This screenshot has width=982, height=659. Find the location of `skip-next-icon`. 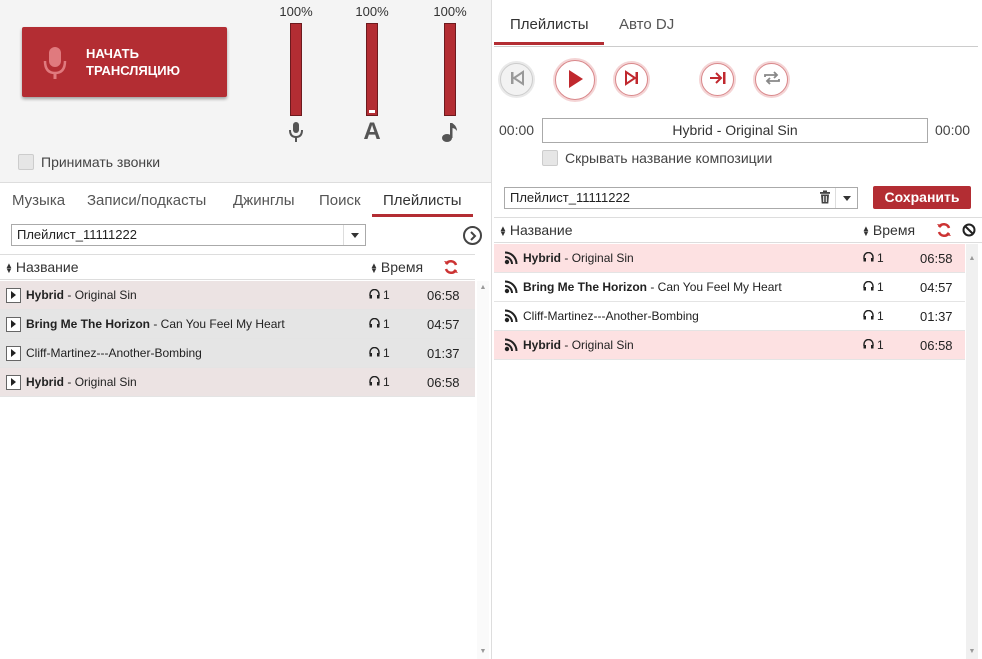

skip-next-icon is located at coordinates (632, 79).